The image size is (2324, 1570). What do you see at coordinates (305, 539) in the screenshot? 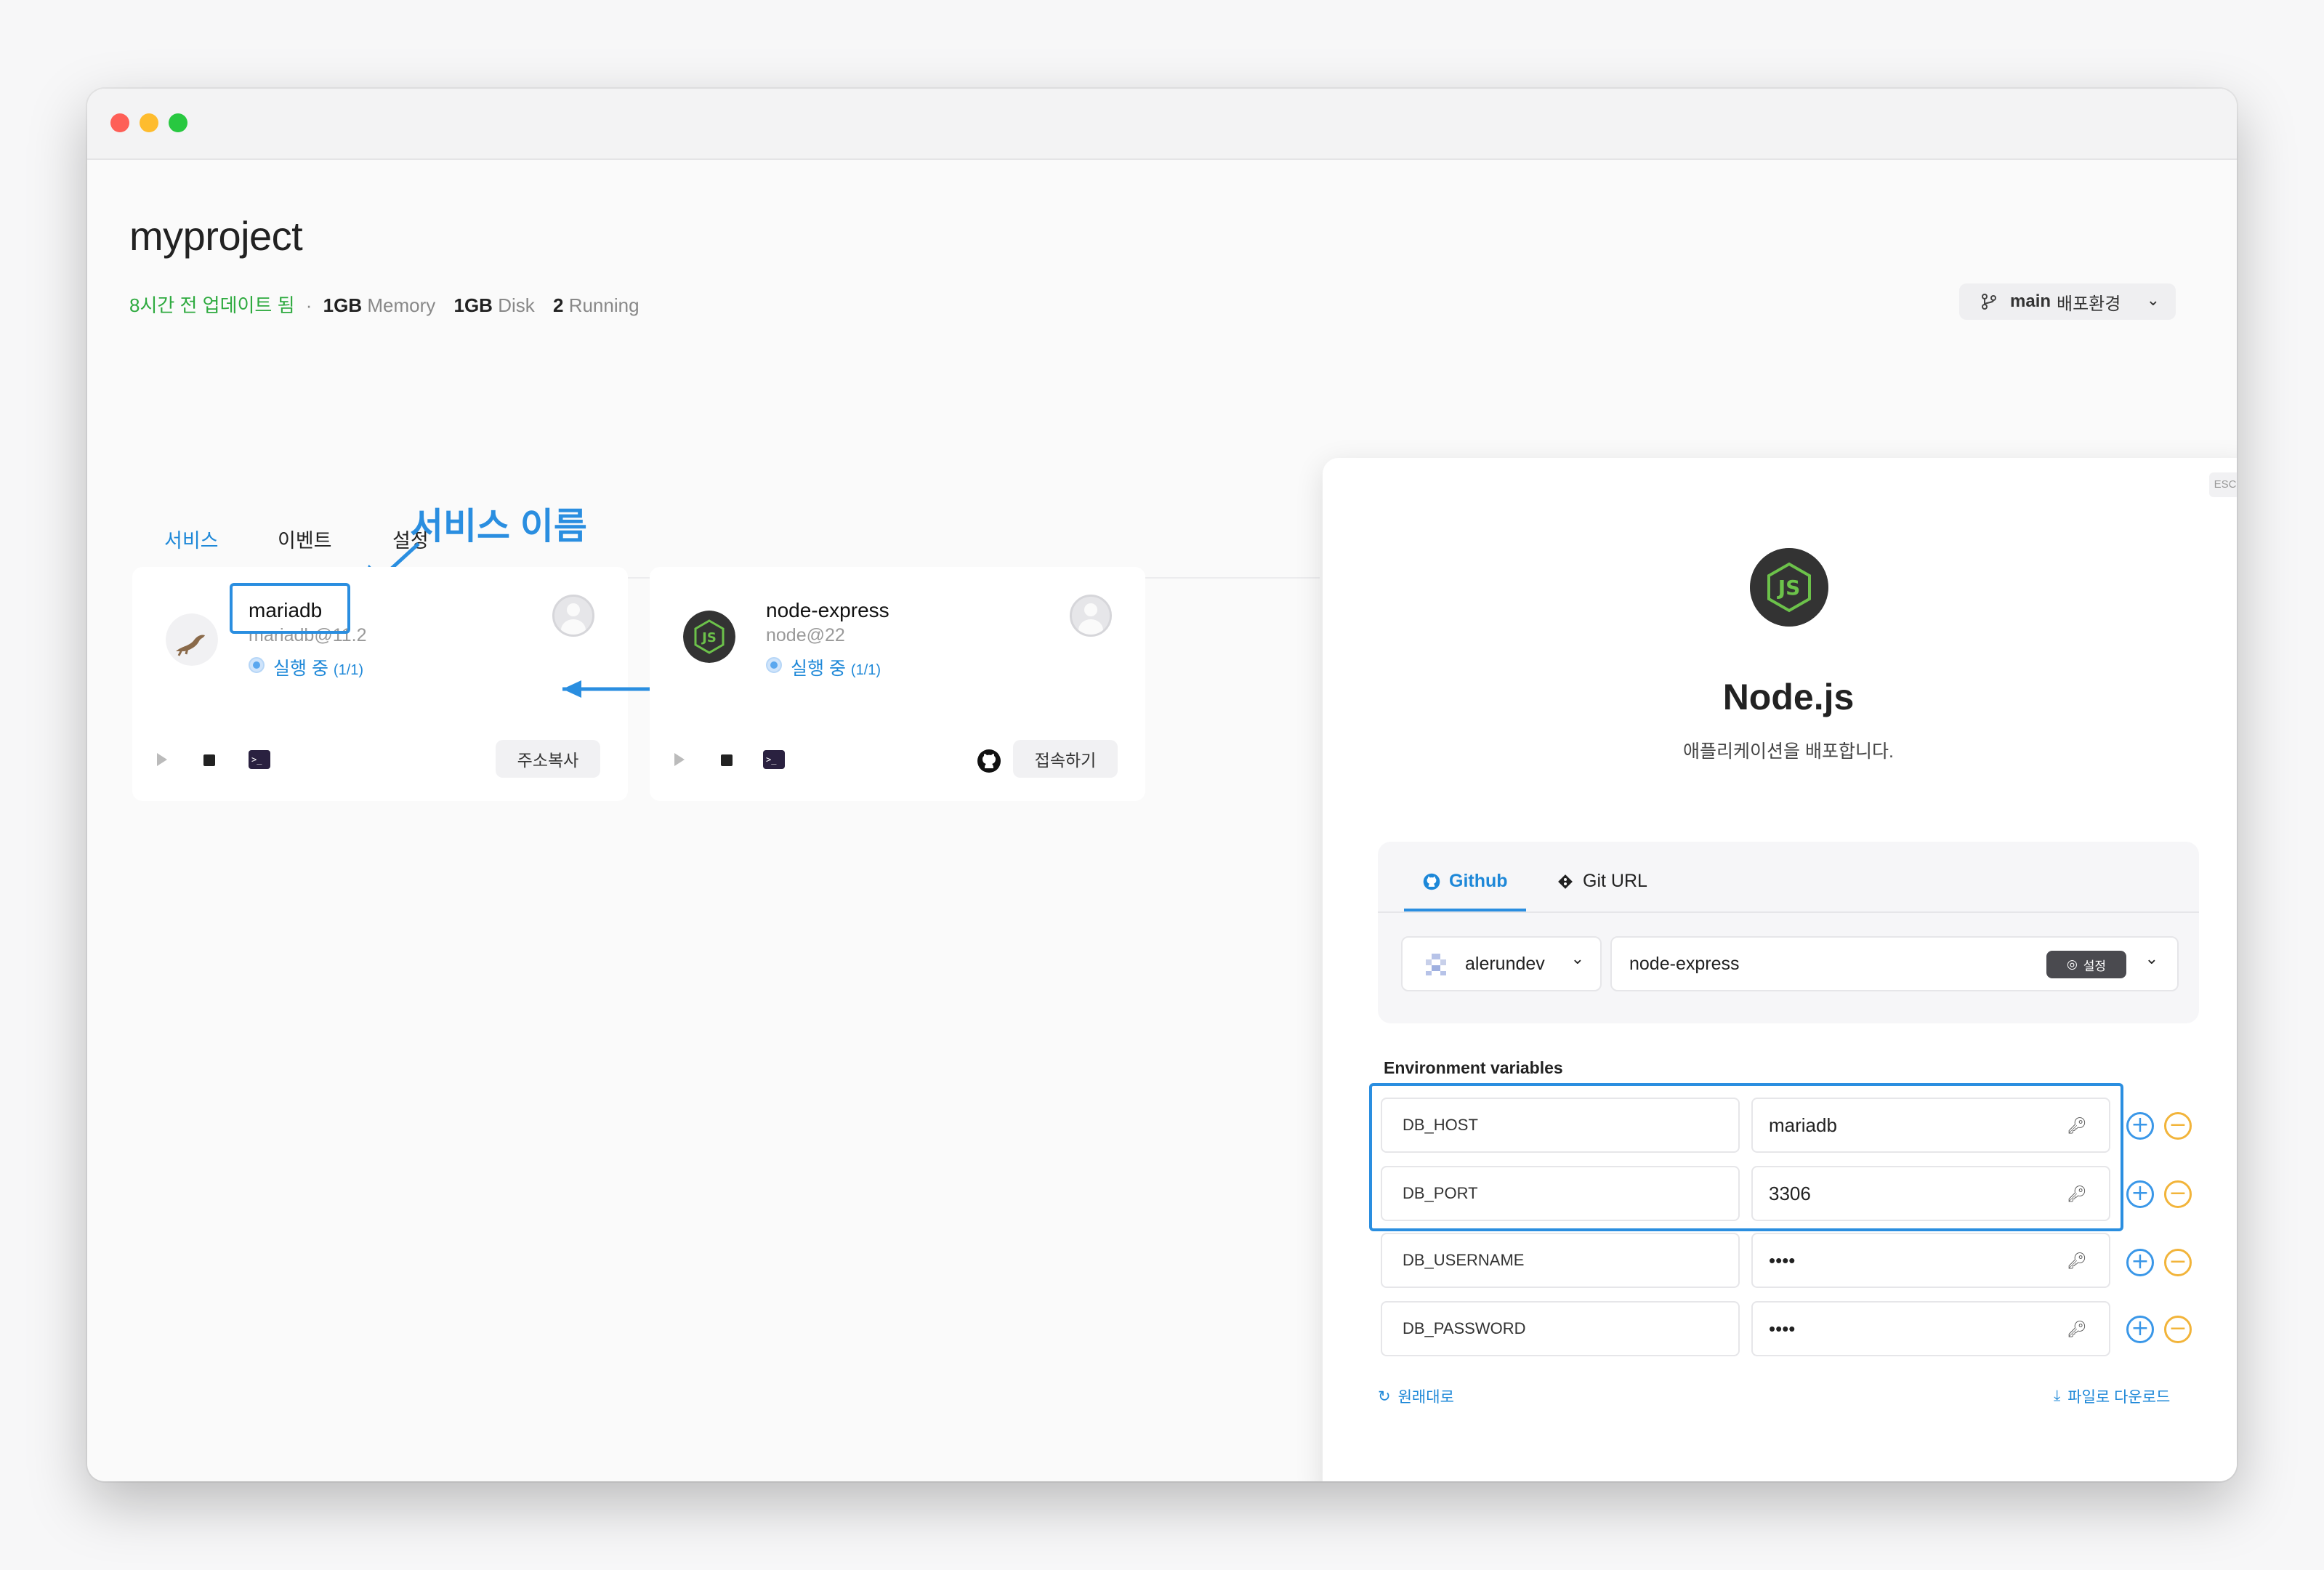
I see `tab-events: 이벤트` at bounding box center [305, 539].